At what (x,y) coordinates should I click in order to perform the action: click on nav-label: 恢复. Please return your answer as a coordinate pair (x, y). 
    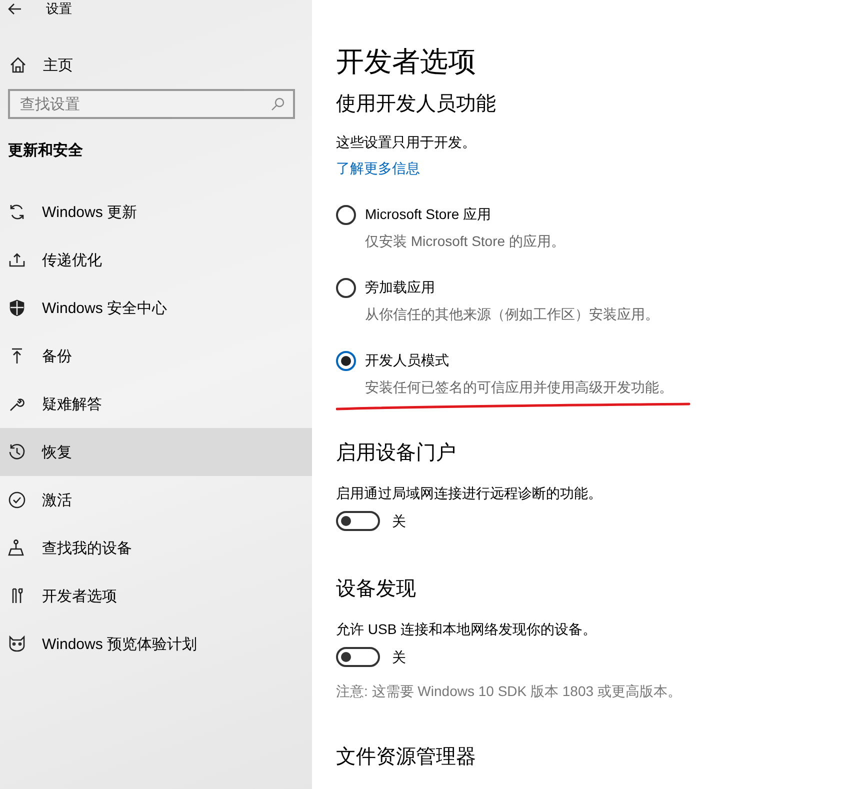
    Looking at the image, I should click on (57, 452).